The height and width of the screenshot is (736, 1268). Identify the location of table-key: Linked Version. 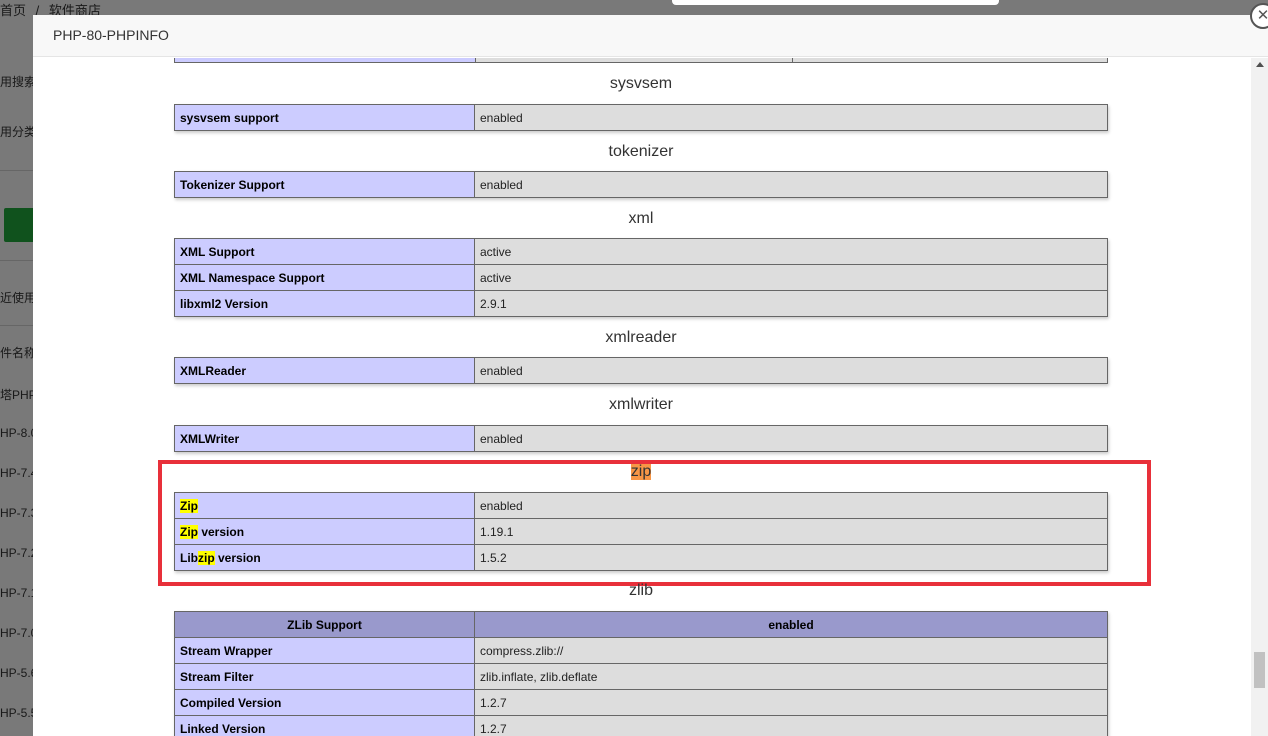
(324, 725).